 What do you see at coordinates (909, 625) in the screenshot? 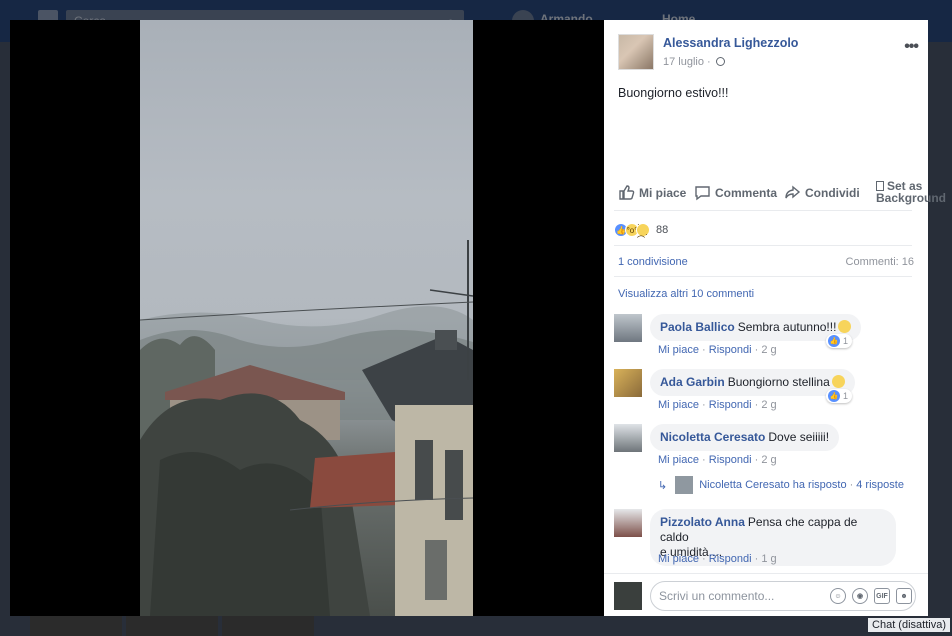
I see `chat-bar-label: Chat (disattiva)` at bounding box center [909, 625].